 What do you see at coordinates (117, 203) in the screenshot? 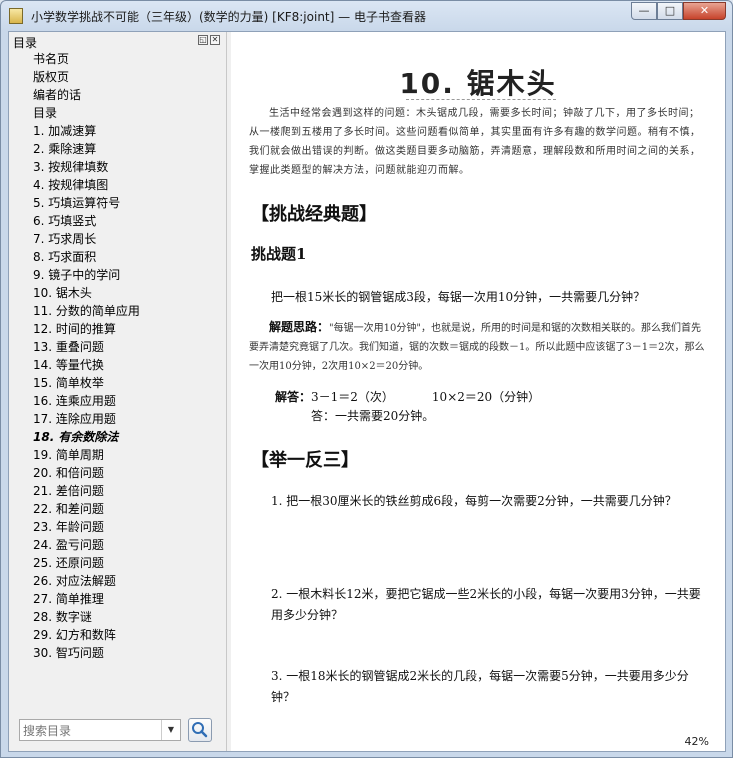
I see `toc-item: 5. 巧填运算符号` at bounding box center [117, 203].